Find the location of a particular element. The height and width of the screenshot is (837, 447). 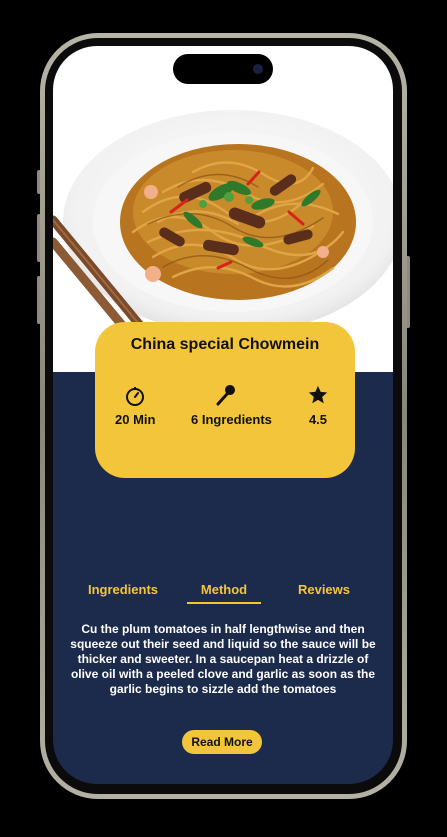

tab-reviews: Reviews is located at coordinates (324, 589).